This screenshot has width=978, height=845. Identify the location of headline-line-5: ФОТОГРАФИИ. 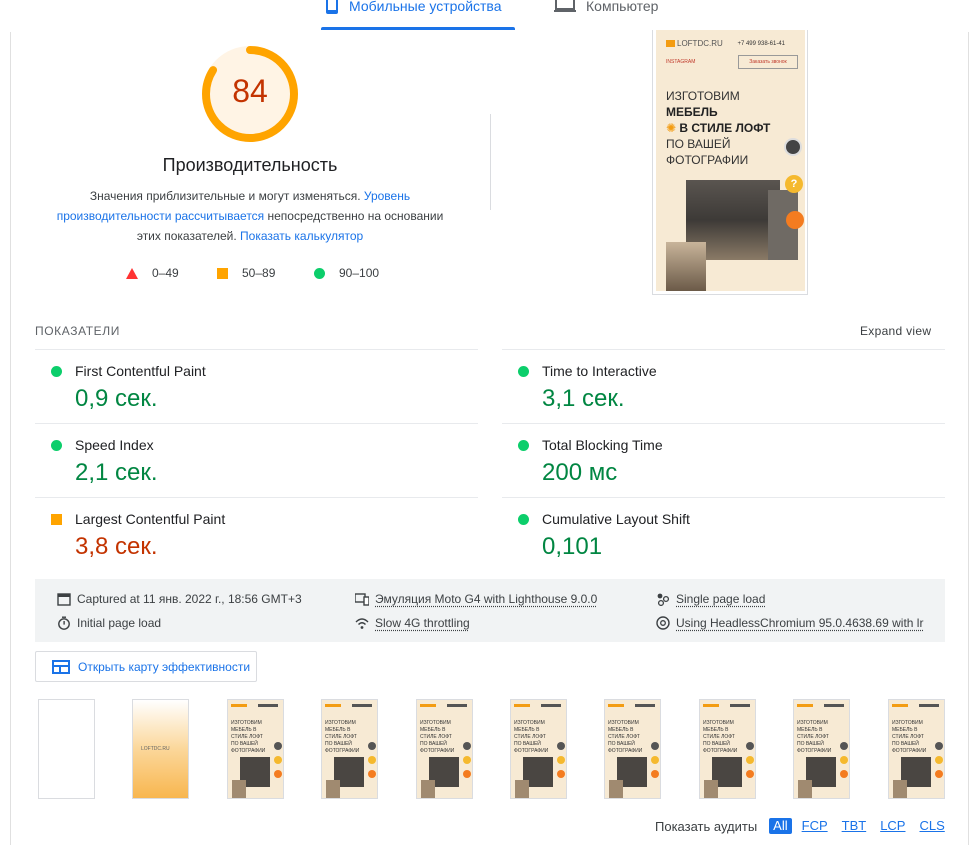
(707, 160).